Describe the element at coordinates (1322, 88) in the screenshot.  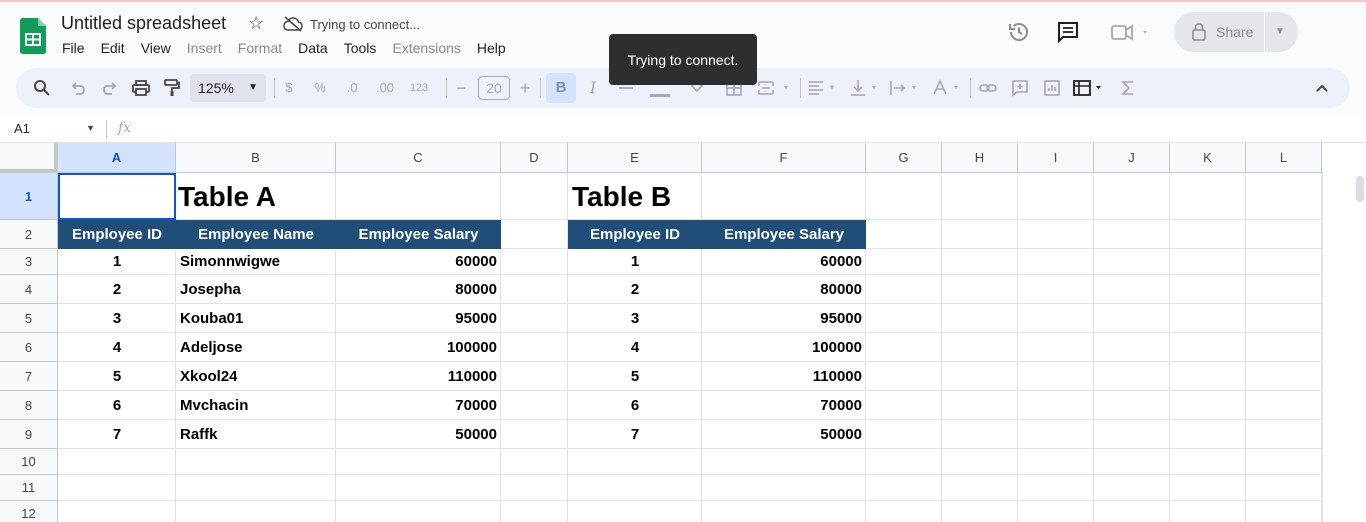
I see `collapse-menus-icon` at that location.